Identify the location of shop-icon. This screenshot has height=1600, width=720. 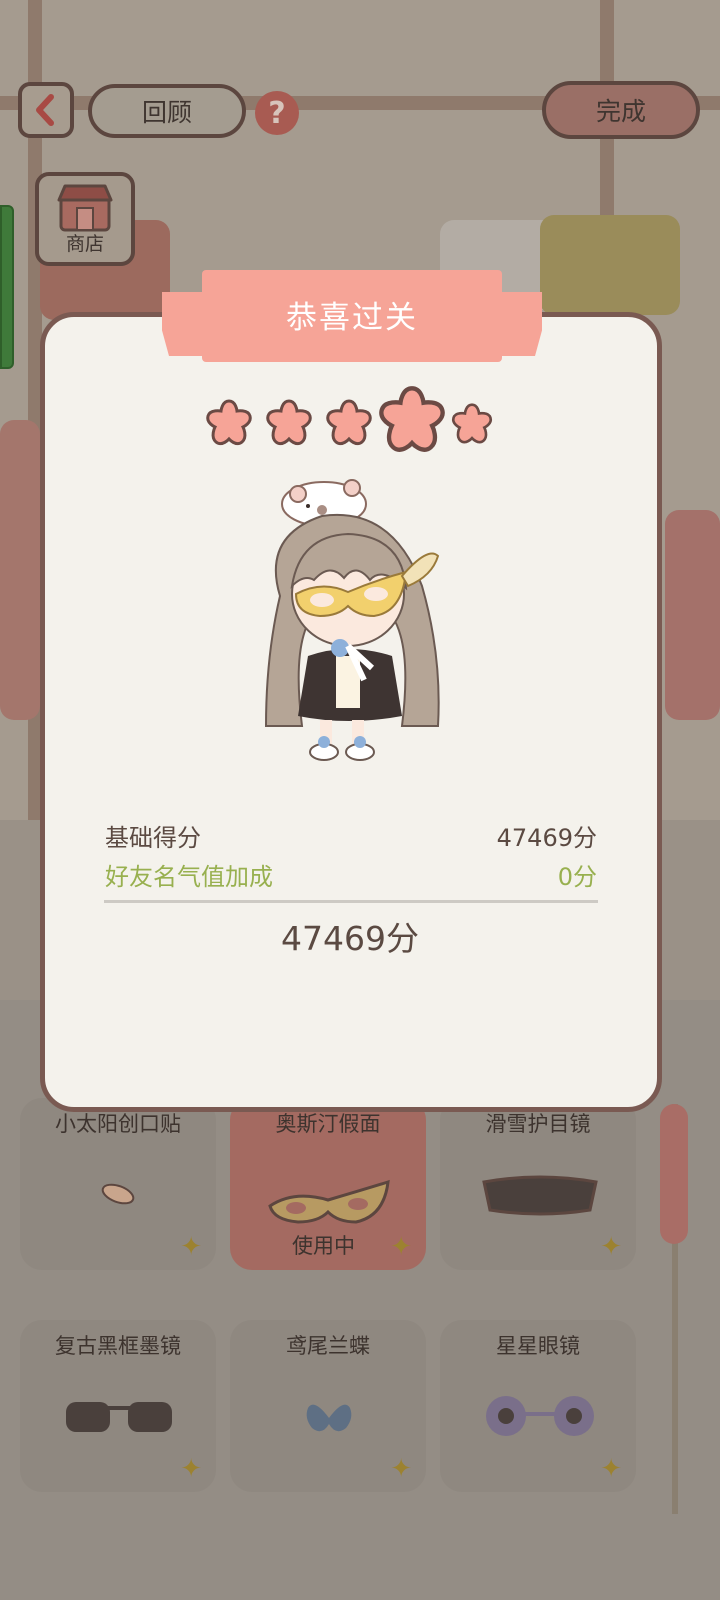
(85, 208).